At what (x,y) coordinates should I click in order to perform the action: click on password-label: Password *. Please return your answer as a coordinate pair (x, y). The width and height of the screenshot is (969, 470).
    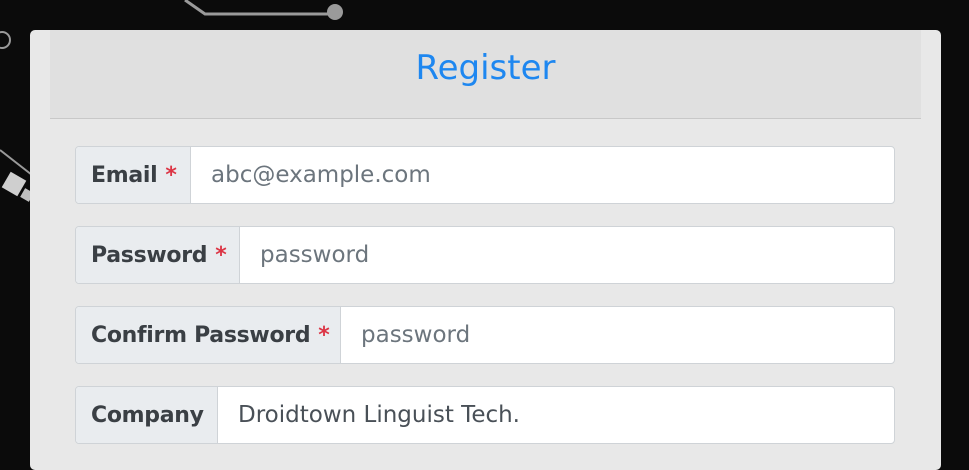
    Looking at the image, I should click on (158, 255).